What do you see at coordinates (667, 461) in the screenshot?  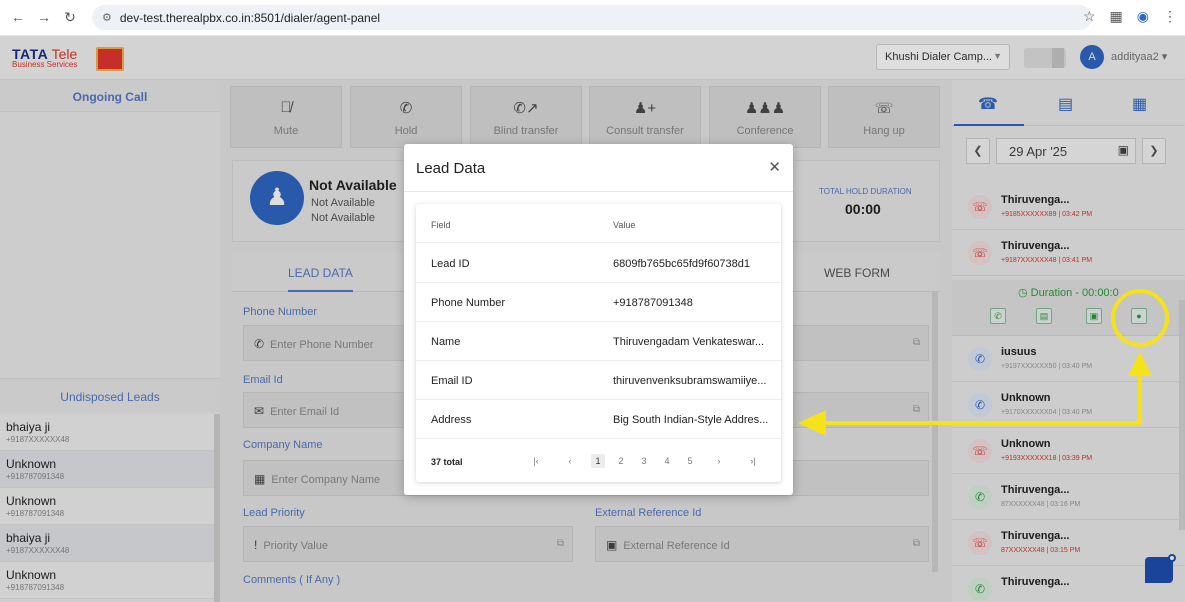 I see `page-4-button: 4` at bounding box center [667, 461].